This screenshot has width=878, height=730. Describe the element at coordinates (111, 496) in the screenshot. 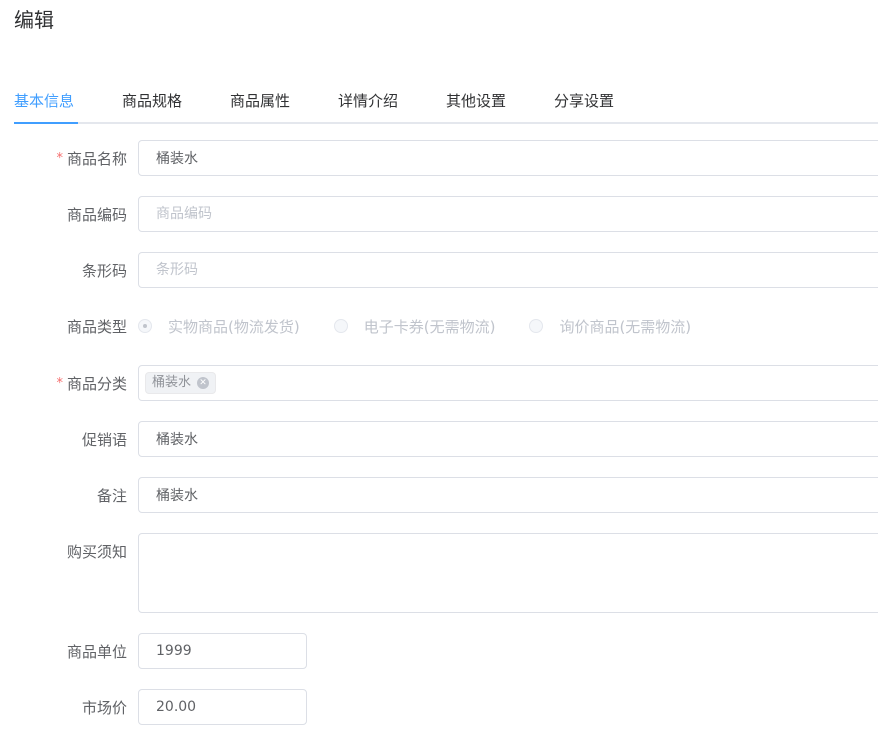

I see `form-label-remark: 备注` at that location.